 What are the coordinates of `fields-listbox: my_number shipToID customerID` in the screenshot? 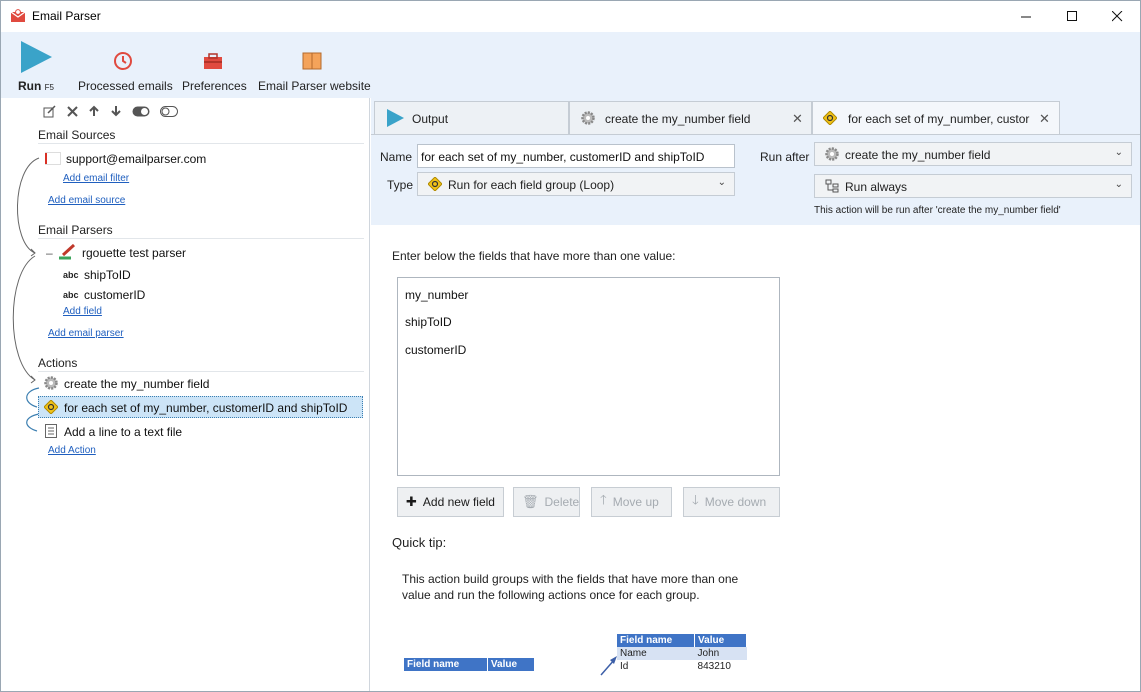 It's located at (588, 376).